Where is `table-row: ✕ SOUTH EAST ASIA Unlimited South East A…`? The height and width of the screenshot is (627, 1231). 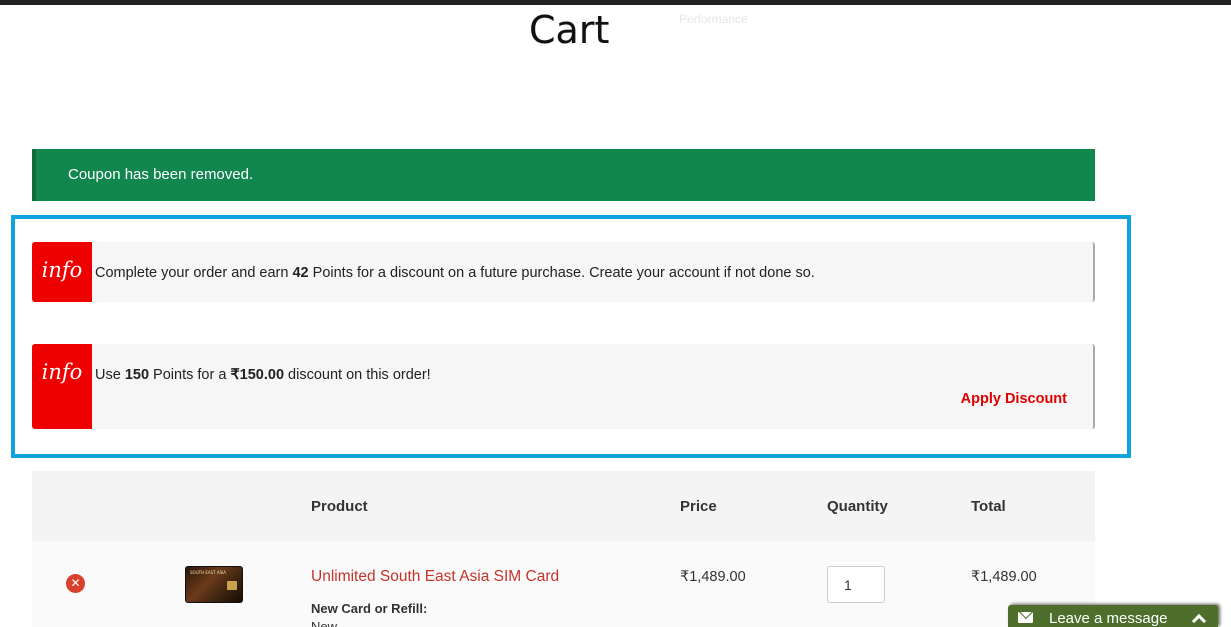 table-row: ✕ SOUTH EAST ASIA Unlimited South East A… is located at coordinates (563, 584).